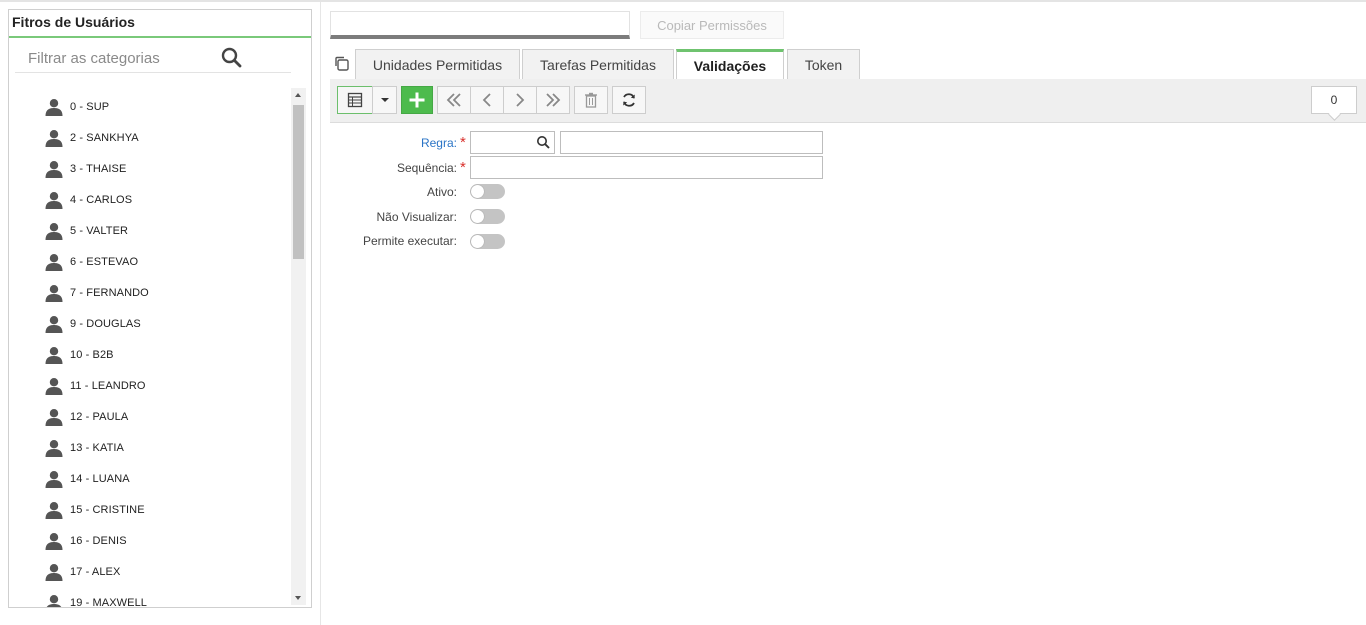 The width and height of the screenshot is (1366, 625). What do you see at coordinates (683, 1) in the screenshot?
I see `top-border` at bounding box center [683, 1].